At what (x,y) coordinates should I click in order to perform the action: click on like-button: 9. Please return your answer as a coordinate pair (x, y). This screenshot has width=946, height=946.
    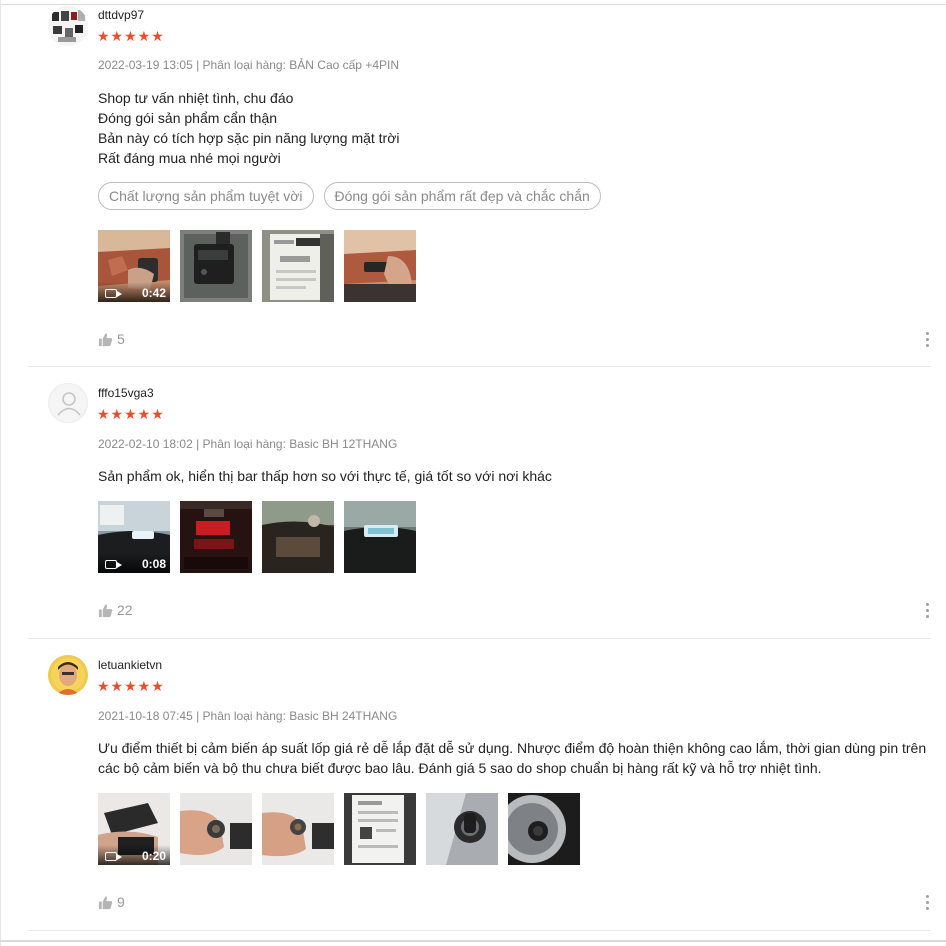
    Looking at the image, I should click on (111, 902).